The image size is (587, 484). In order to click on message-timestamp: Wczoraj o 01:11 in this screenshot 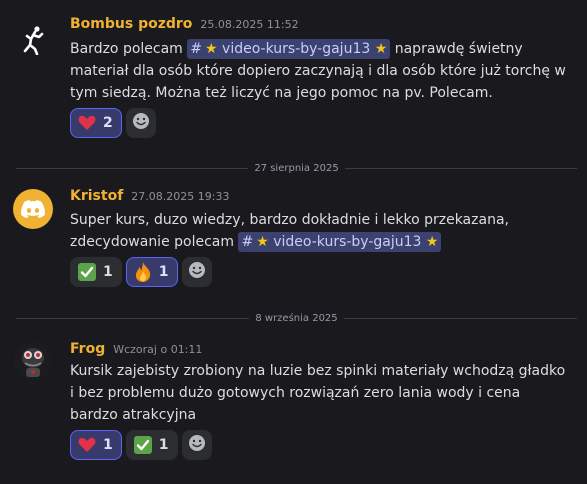, I will do `click(158, 349)`.